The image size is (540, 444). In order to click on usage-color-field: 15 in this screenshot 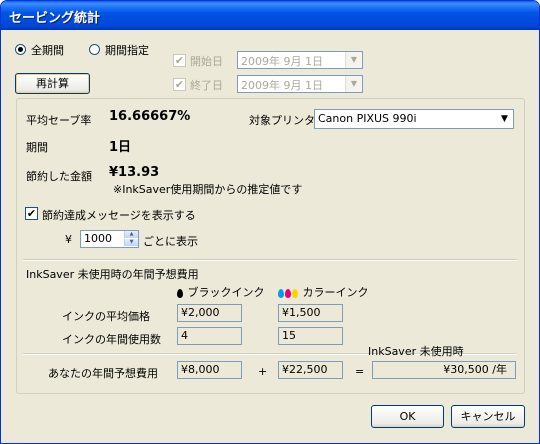, I will do `click(310, 336)`.